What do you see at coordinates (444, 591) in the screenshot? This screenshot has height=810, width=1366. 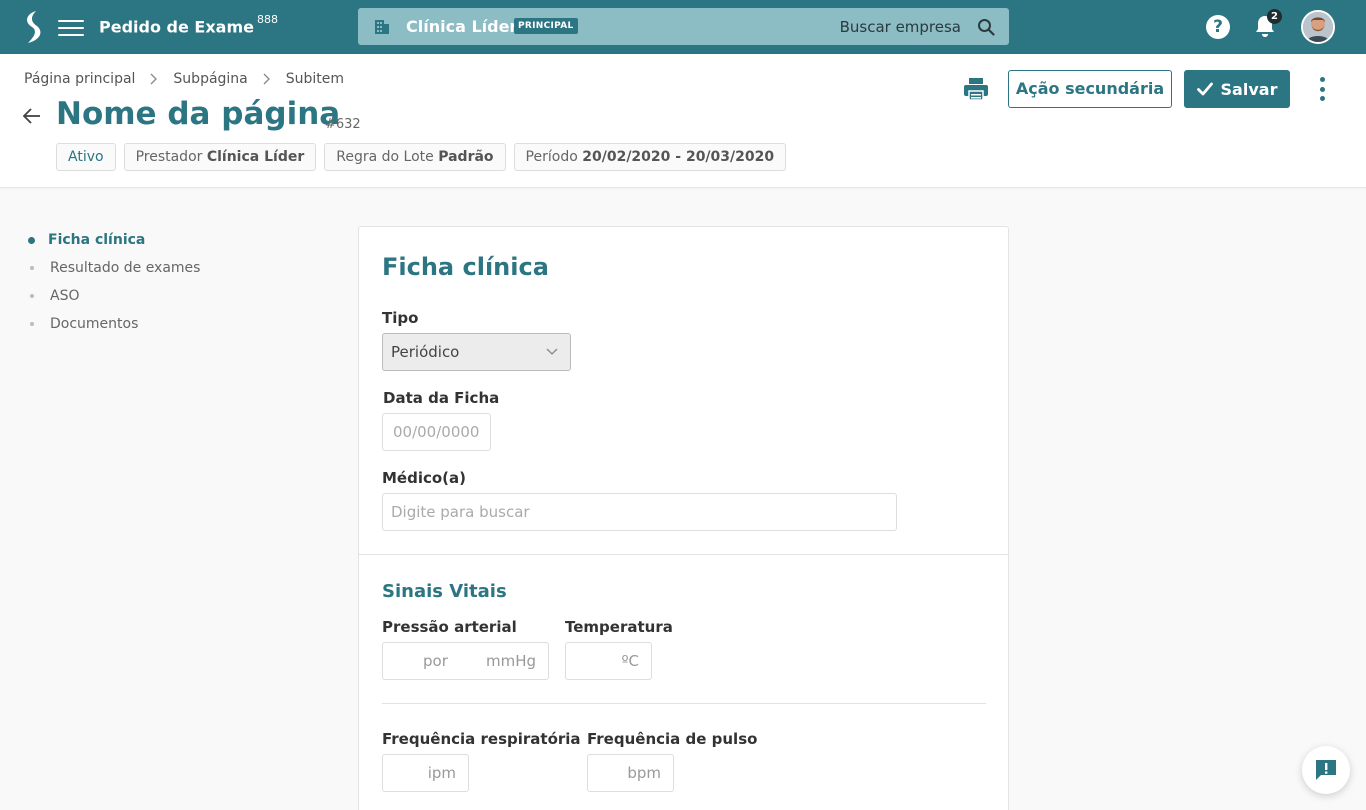 I see `sinais-vitais-title: Sinais Vitais` at bounding box center [444, 591].